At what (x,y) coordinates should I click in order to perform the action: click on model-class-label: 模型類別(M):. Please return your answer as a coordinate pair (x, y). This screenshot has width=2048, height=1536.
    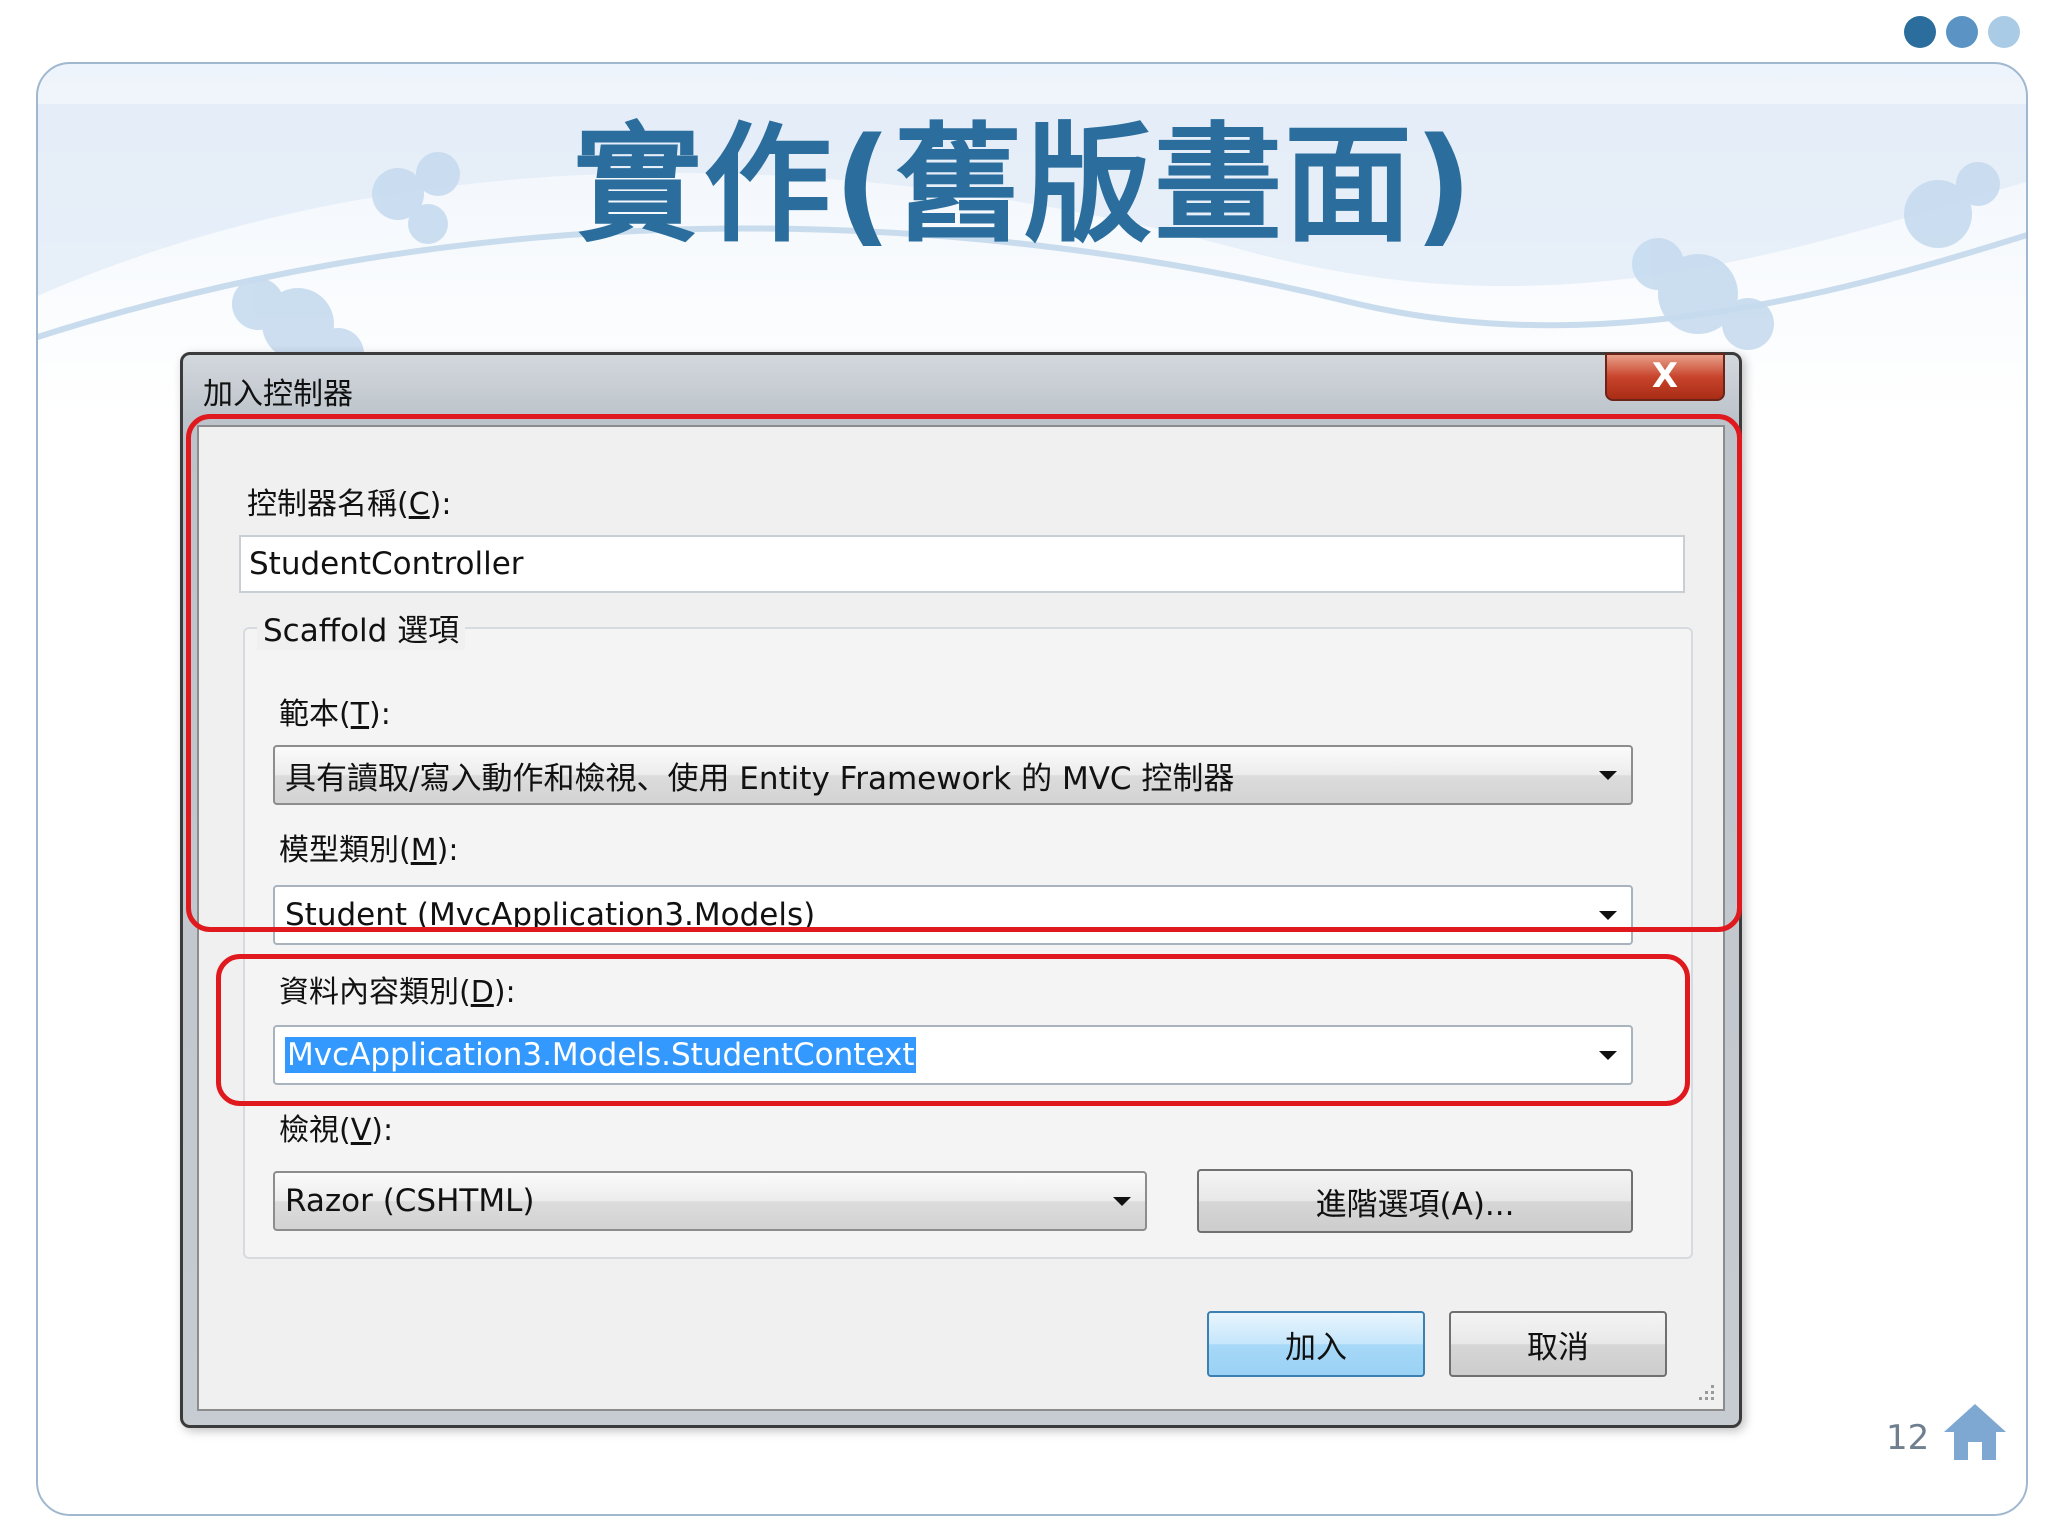
    Looking at the image, I should click on (369, 850).